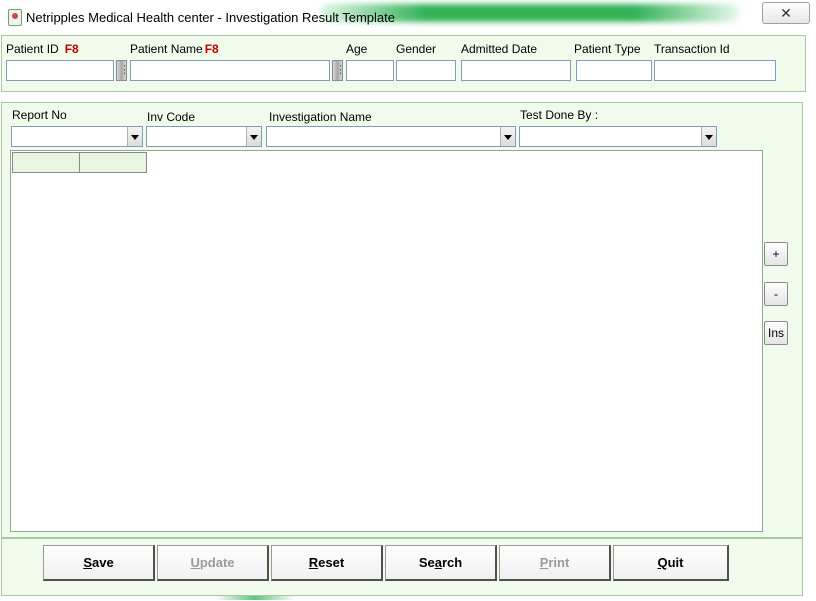  I want to click on patient-name-input, so click(230, 70).